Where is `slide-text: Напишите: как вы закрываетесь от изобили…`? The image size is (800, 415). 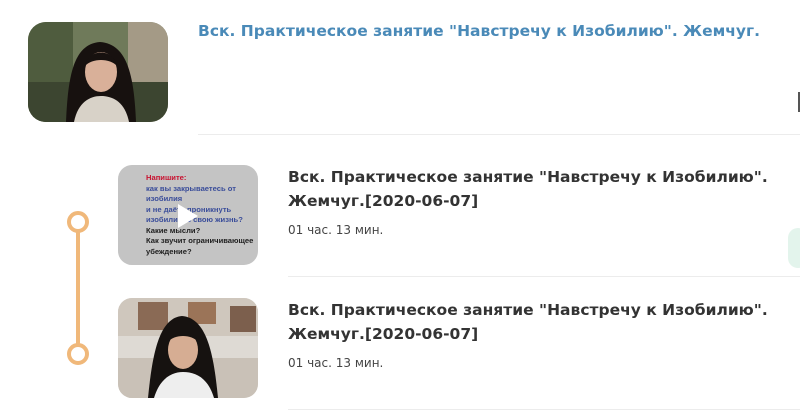 slide-text: Напишите: как вы закрываетесь от изобили… is located at coordinates (202, 215).